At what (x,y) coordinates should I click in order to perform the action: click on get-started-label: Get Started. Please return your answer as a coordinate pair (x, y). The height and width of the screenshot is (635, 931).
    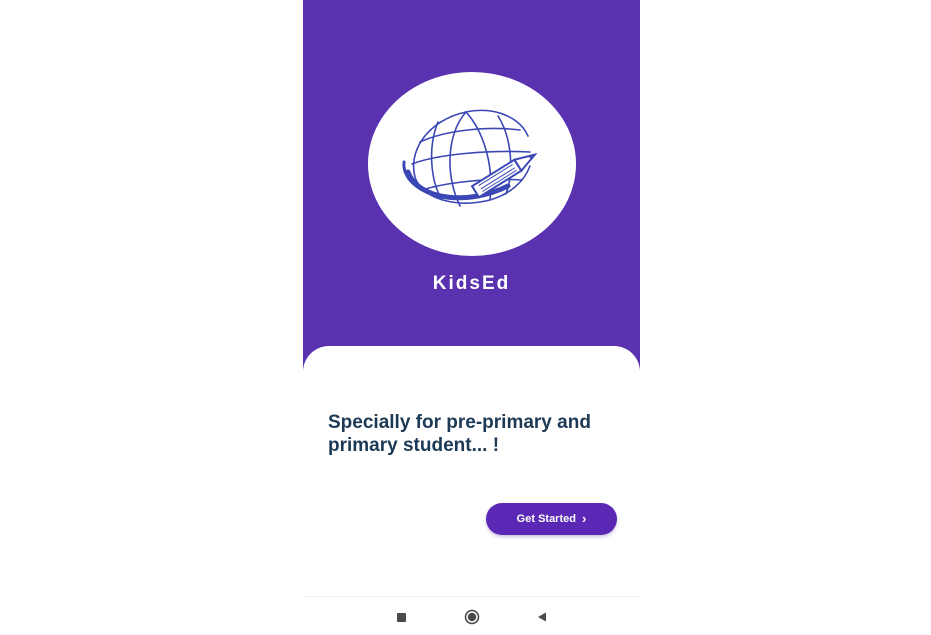
    Looking at the image, I should click on (546, 519).